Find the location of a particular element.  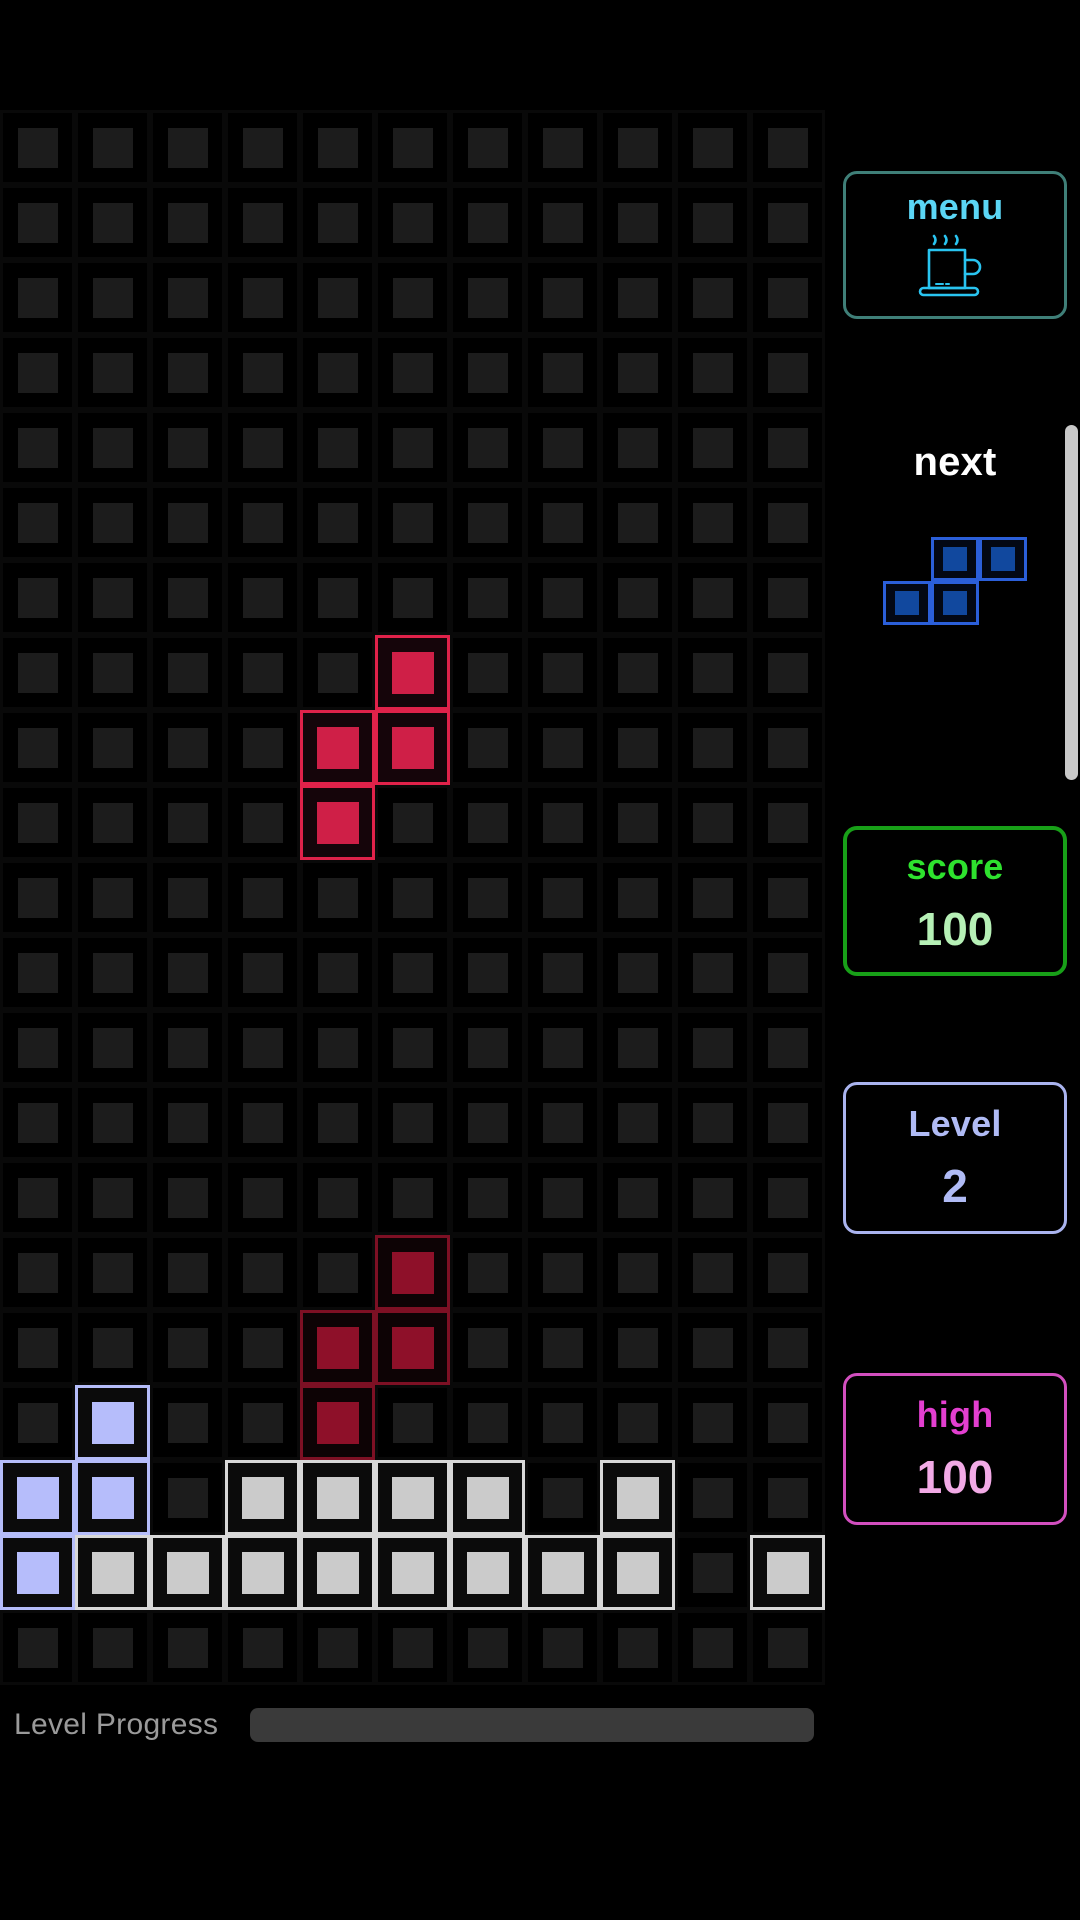

high-score-value: 100 is located at coordinates (955, 1477).